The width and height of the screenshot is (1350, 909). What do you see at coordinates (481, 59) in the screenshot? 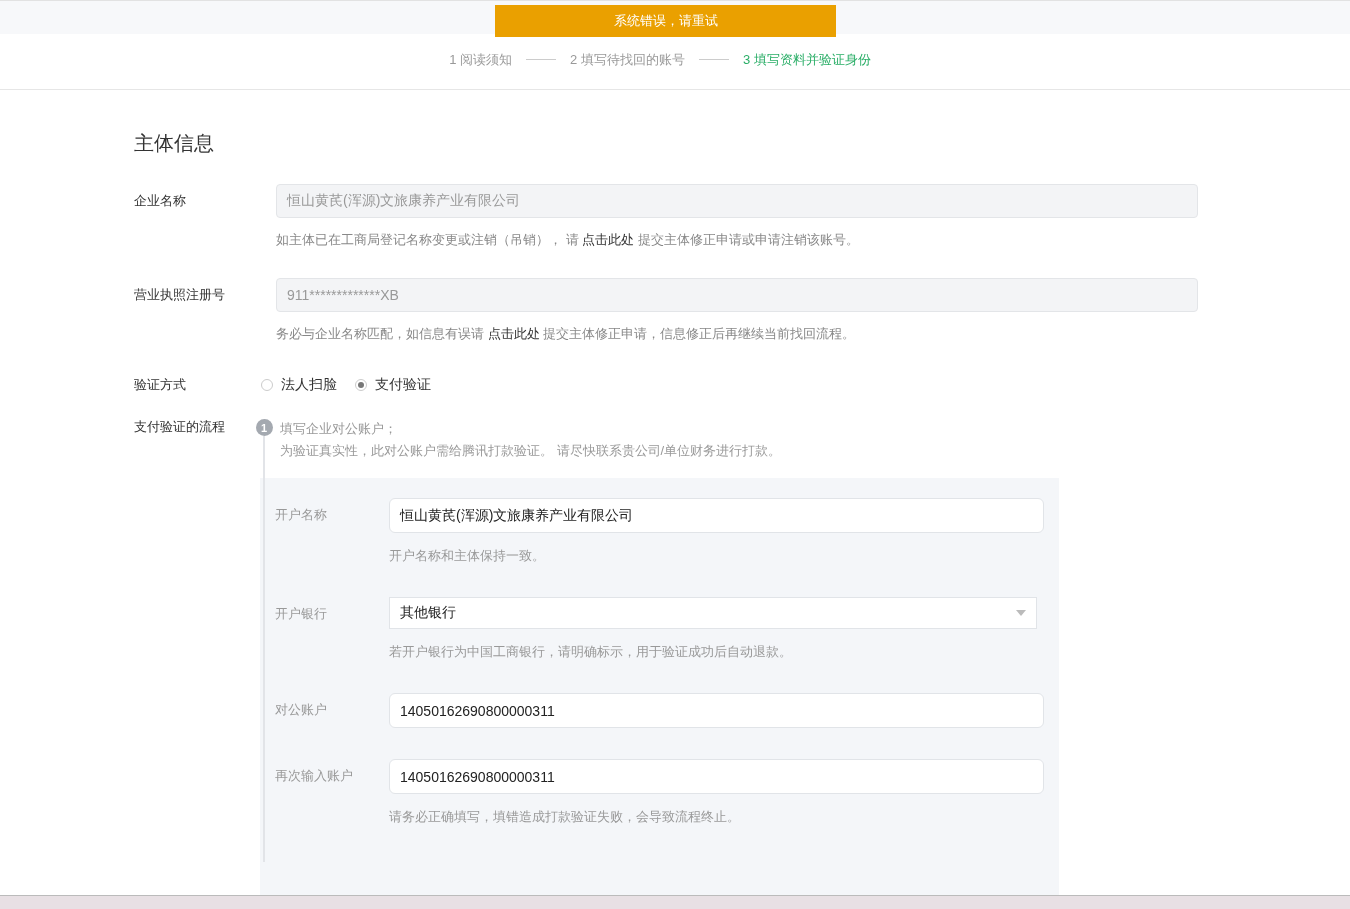
I see `step-label: 1 阅读须知` at bounding box center [481, 59].